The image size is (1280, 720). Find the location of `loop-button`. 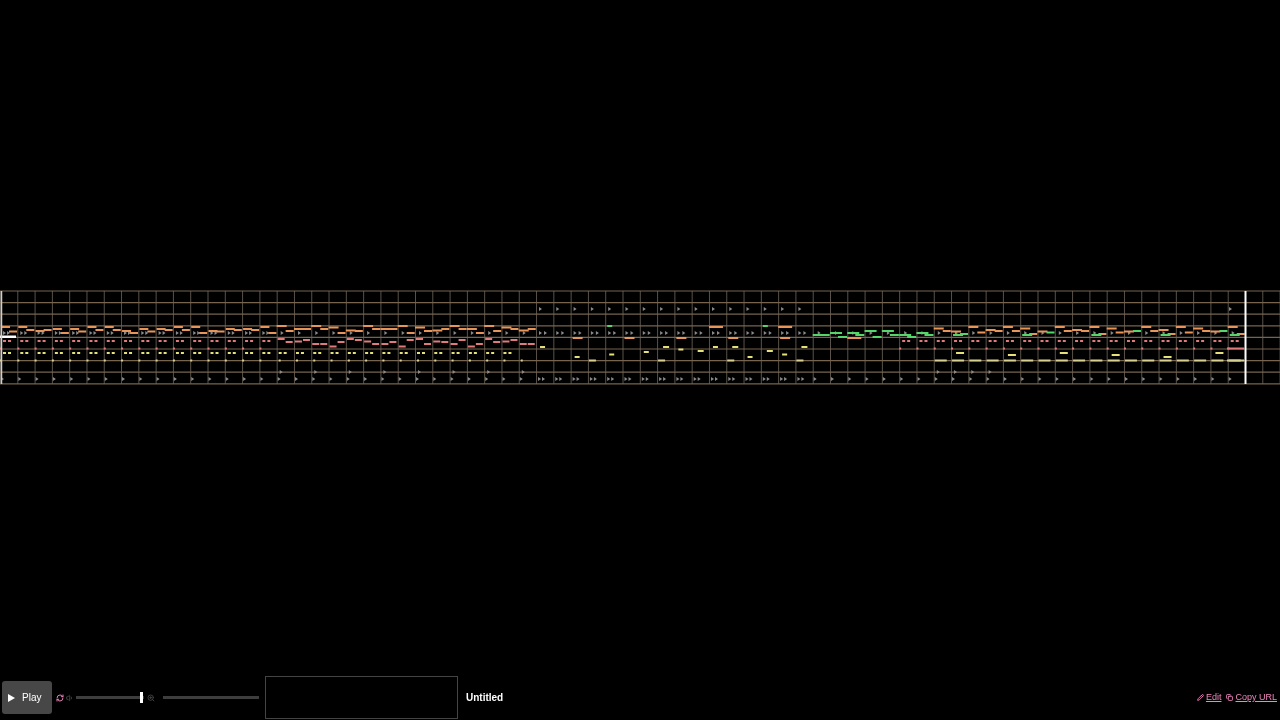

loop-button is located at coordinates (60, 697).